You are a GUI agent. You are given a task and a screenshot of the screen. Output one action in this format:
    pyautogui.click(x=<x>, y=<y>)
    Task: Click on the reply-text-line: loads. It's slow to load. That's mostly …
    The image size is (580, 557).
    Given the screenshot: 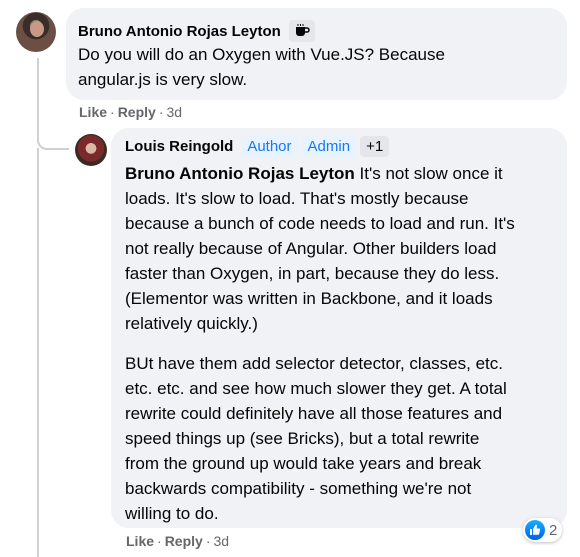 What is the action you would take?
    pyautogui.click(x=297, y=198)
    